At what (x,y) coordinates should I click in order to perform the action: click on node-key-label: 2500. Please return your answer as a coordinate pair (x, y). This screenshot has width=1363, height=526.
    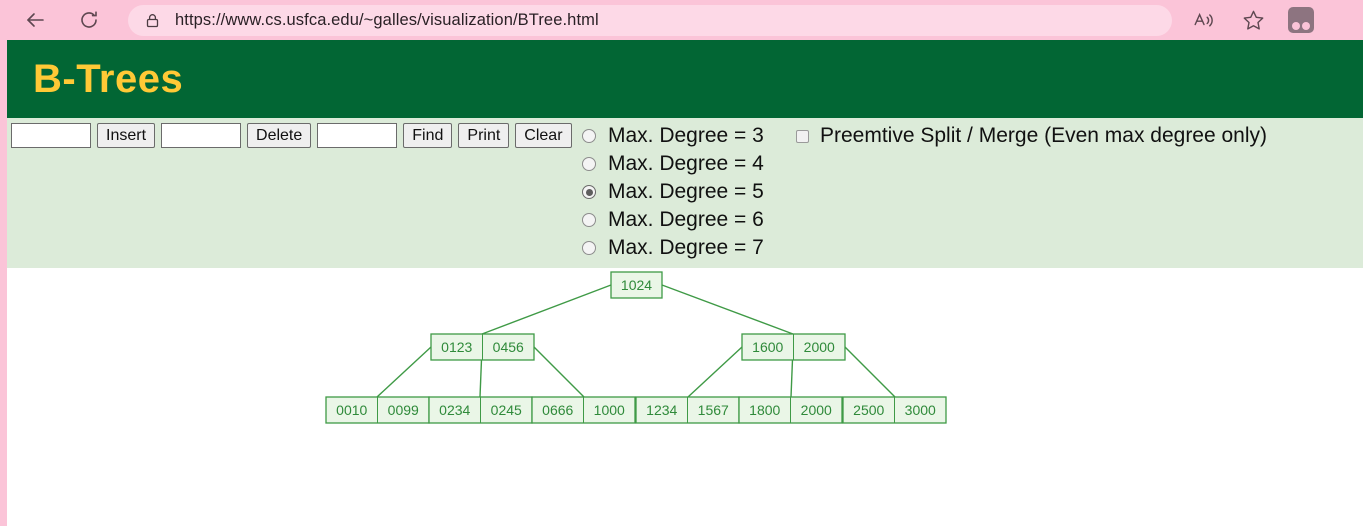
    Looking at the image, I should click on (868, 410).